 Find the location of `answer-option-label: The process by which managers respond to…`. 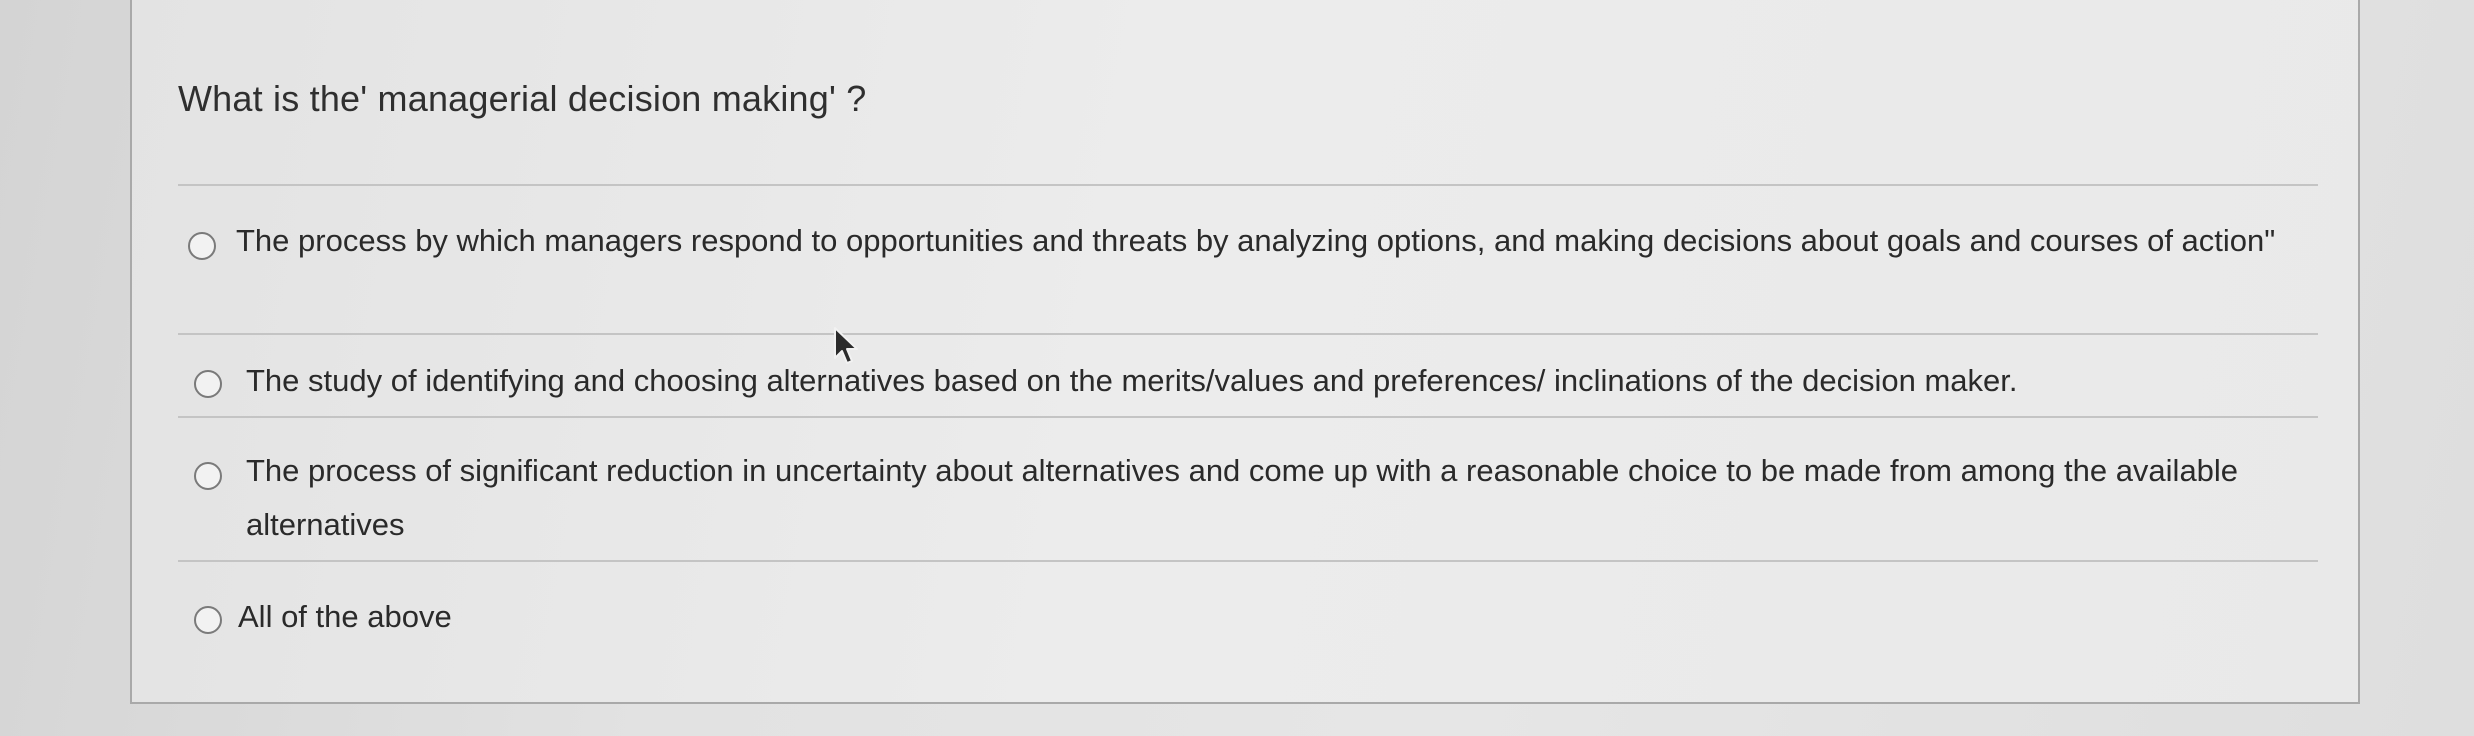

answer-option-label: The process by which managers respond to… is located at coordinates (1256, 240).